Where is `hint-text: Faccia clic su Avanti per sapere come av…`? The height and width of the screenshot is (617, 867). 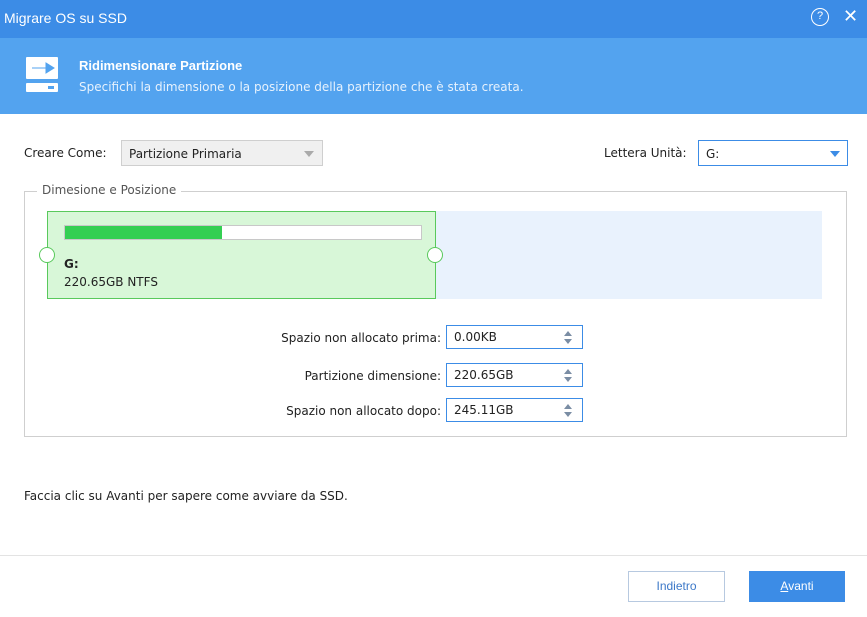 hint-text: Faccia clic su Avanti per sapere come av… is located at coordinates (186, 496).